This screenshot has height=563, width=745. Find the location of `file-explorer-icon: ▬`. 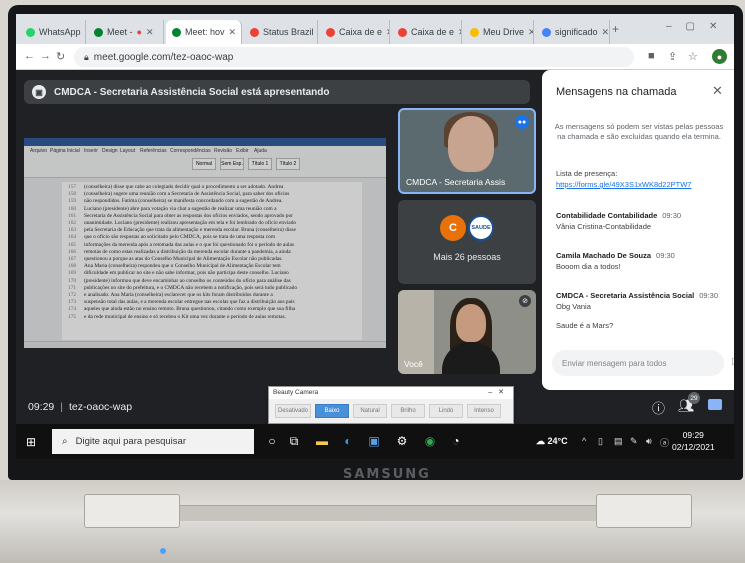

file-explorer-icon: ▬ is located at coordinates (322, 441).